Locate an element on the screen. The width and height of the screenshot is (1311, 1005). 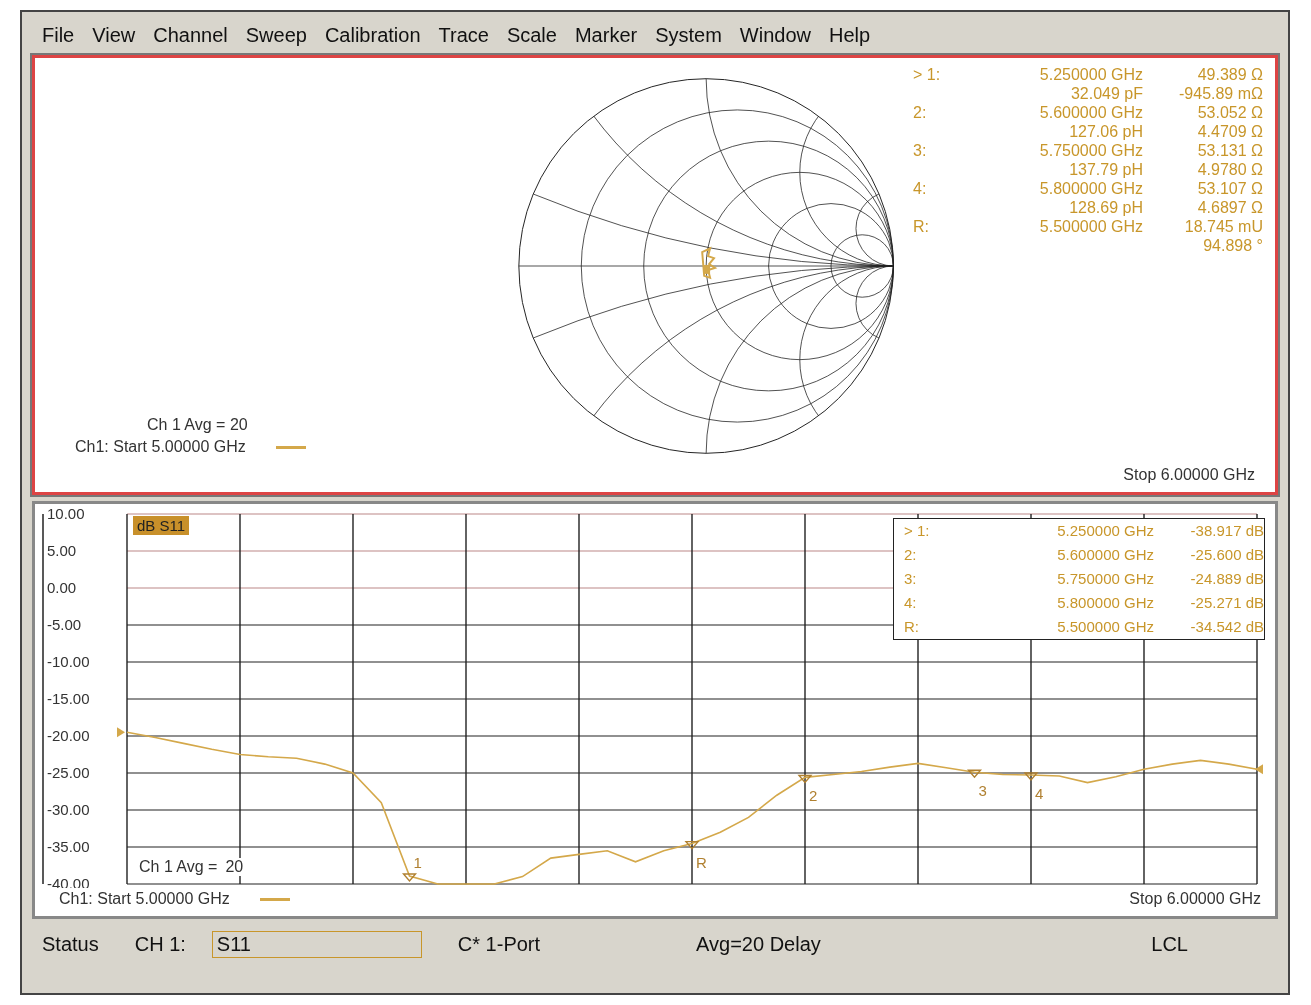
trace-marker-cluster is located at coordinates (709, 263).